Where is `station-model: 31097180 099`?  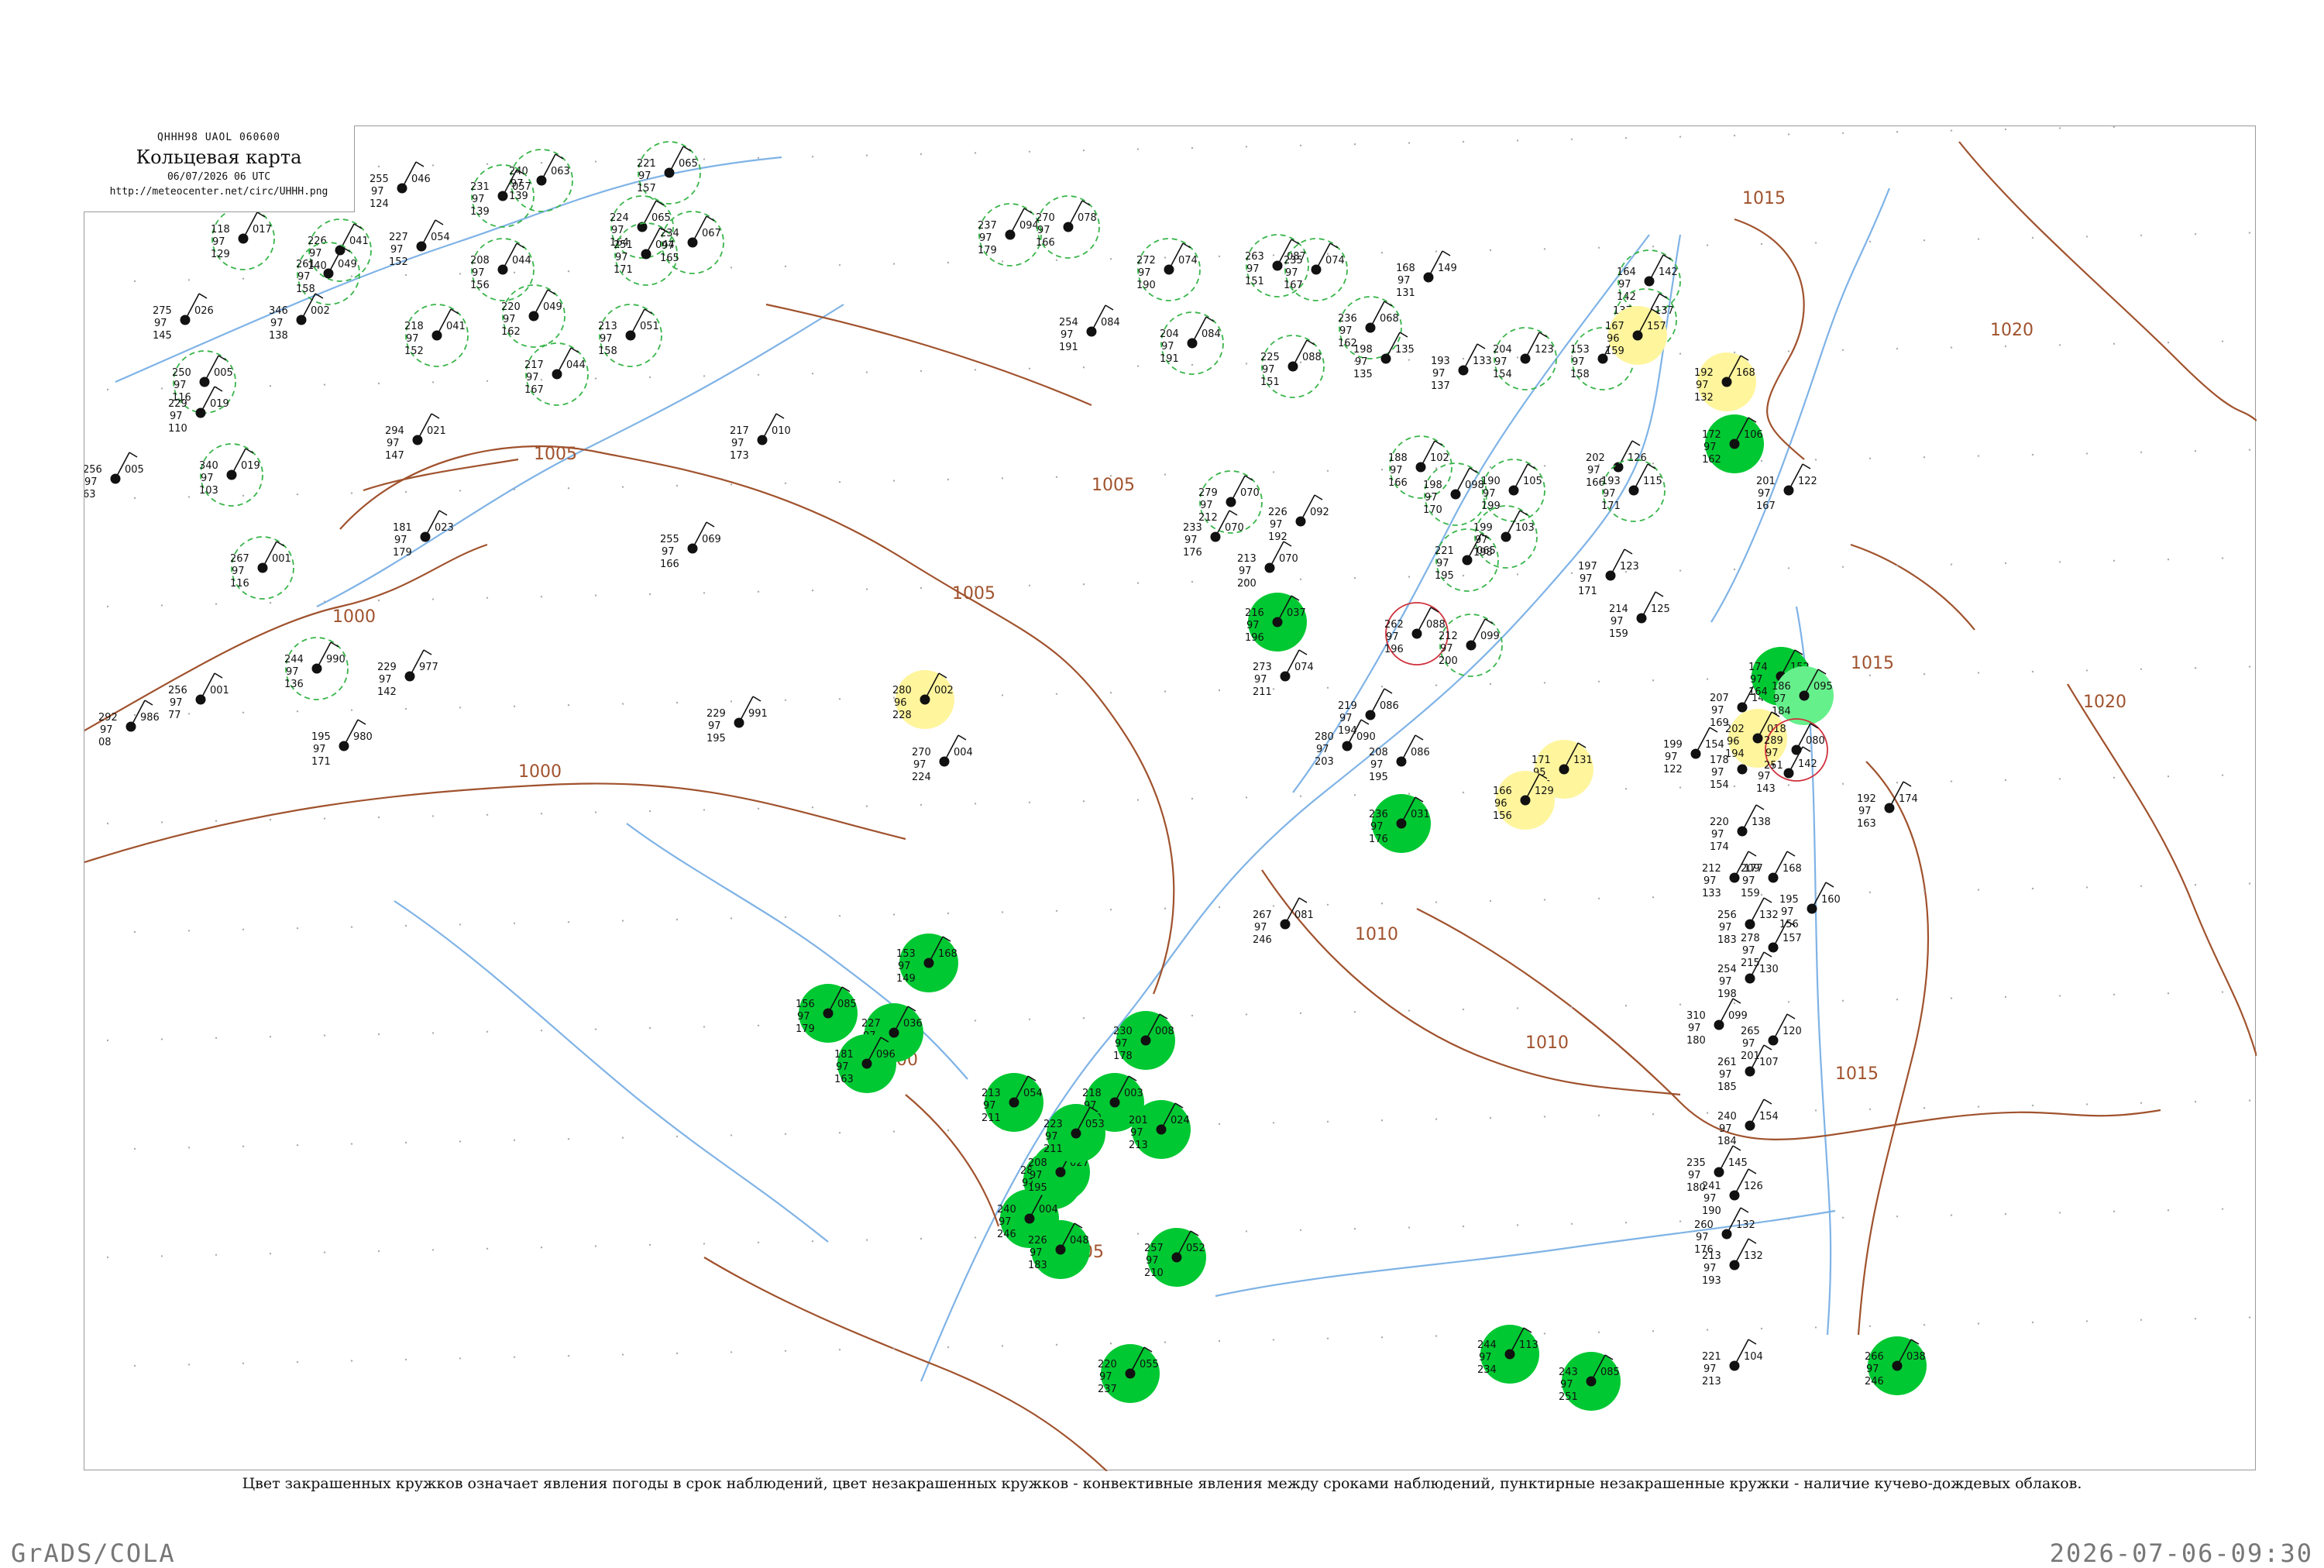
station-model: 31097180 099 is located at coordinates (1717, 1022).